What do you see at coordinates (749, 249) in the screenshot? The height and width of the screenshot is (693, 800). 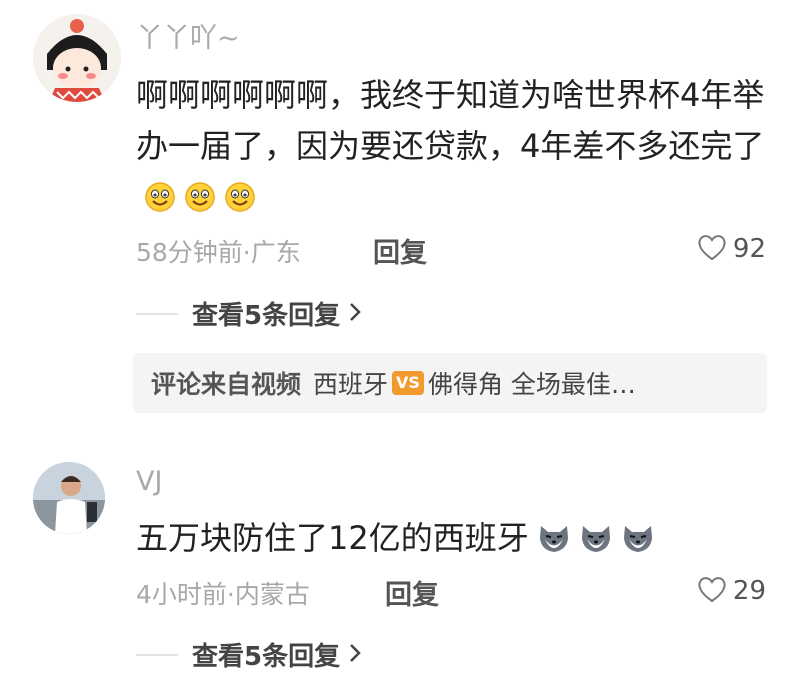 I see `like-count: 92` at bounding box center [749, 249].